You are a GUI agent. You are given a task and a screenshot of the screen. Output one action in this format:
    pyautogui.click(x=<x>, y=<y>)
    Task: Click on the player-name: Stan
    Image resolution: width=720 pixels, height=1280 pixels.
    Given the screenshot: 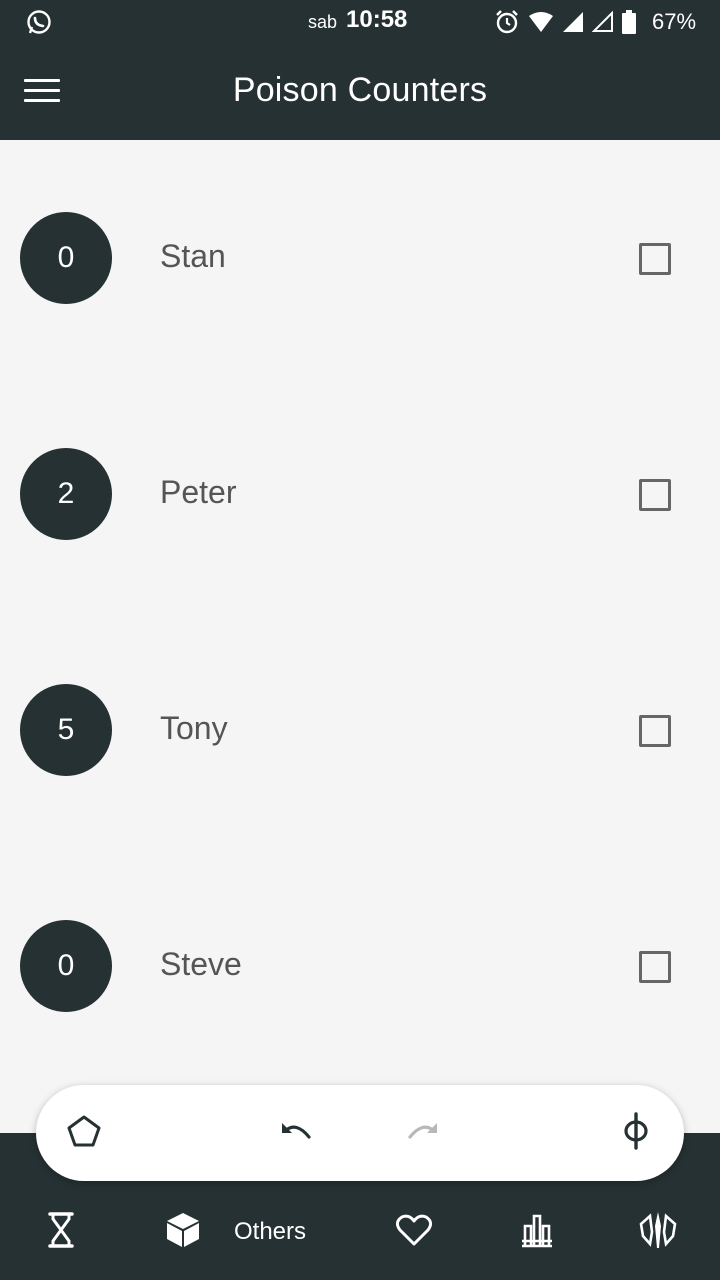 What is the action you would take?
    pyautogui.click(x=193, y=256)
    